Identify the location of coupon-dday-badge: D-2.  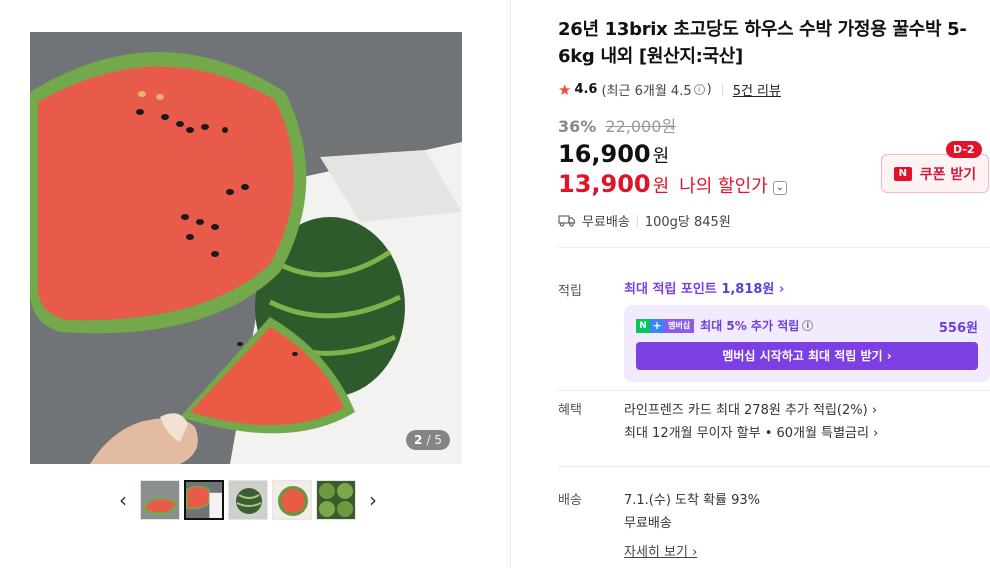
(964, 149).